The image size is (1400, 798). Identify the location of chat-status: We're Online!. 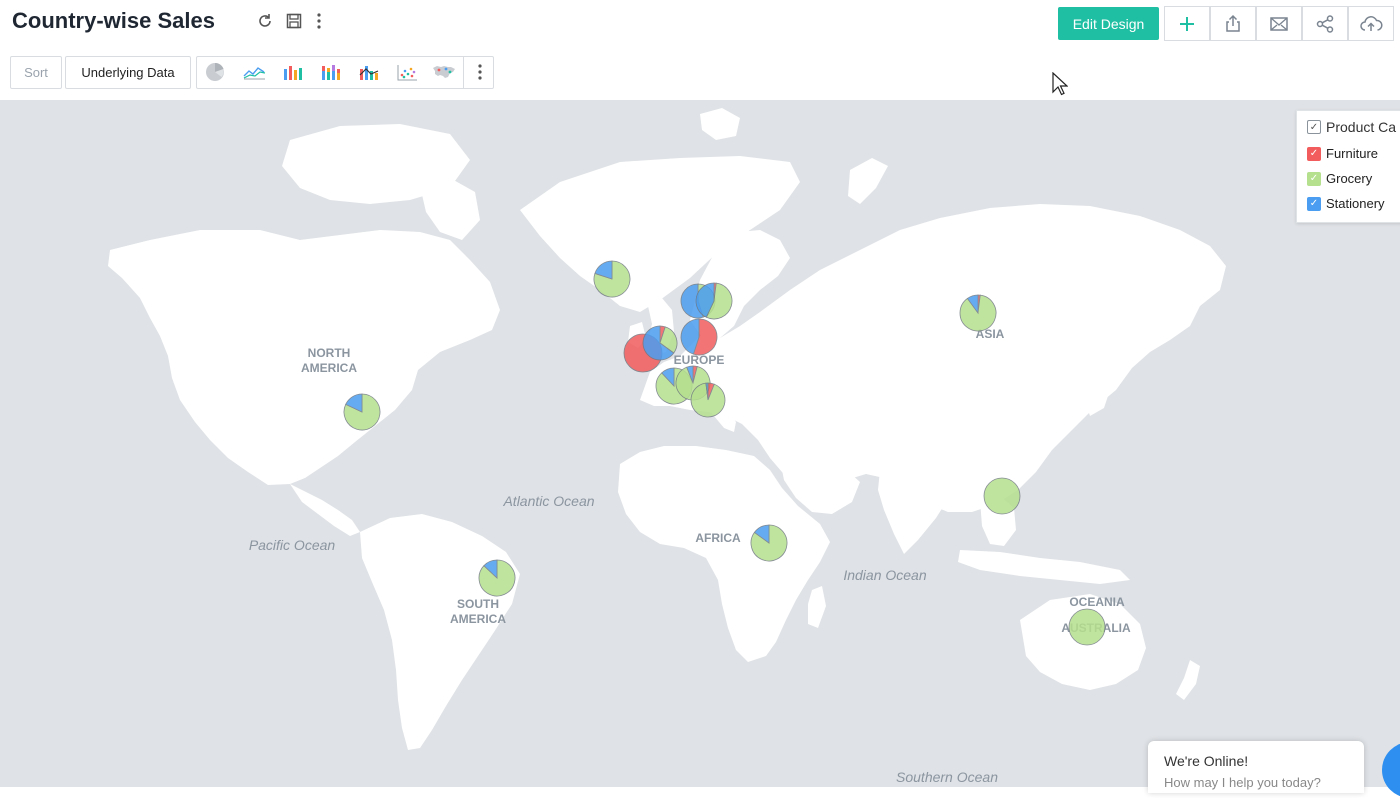
(1206, 761).